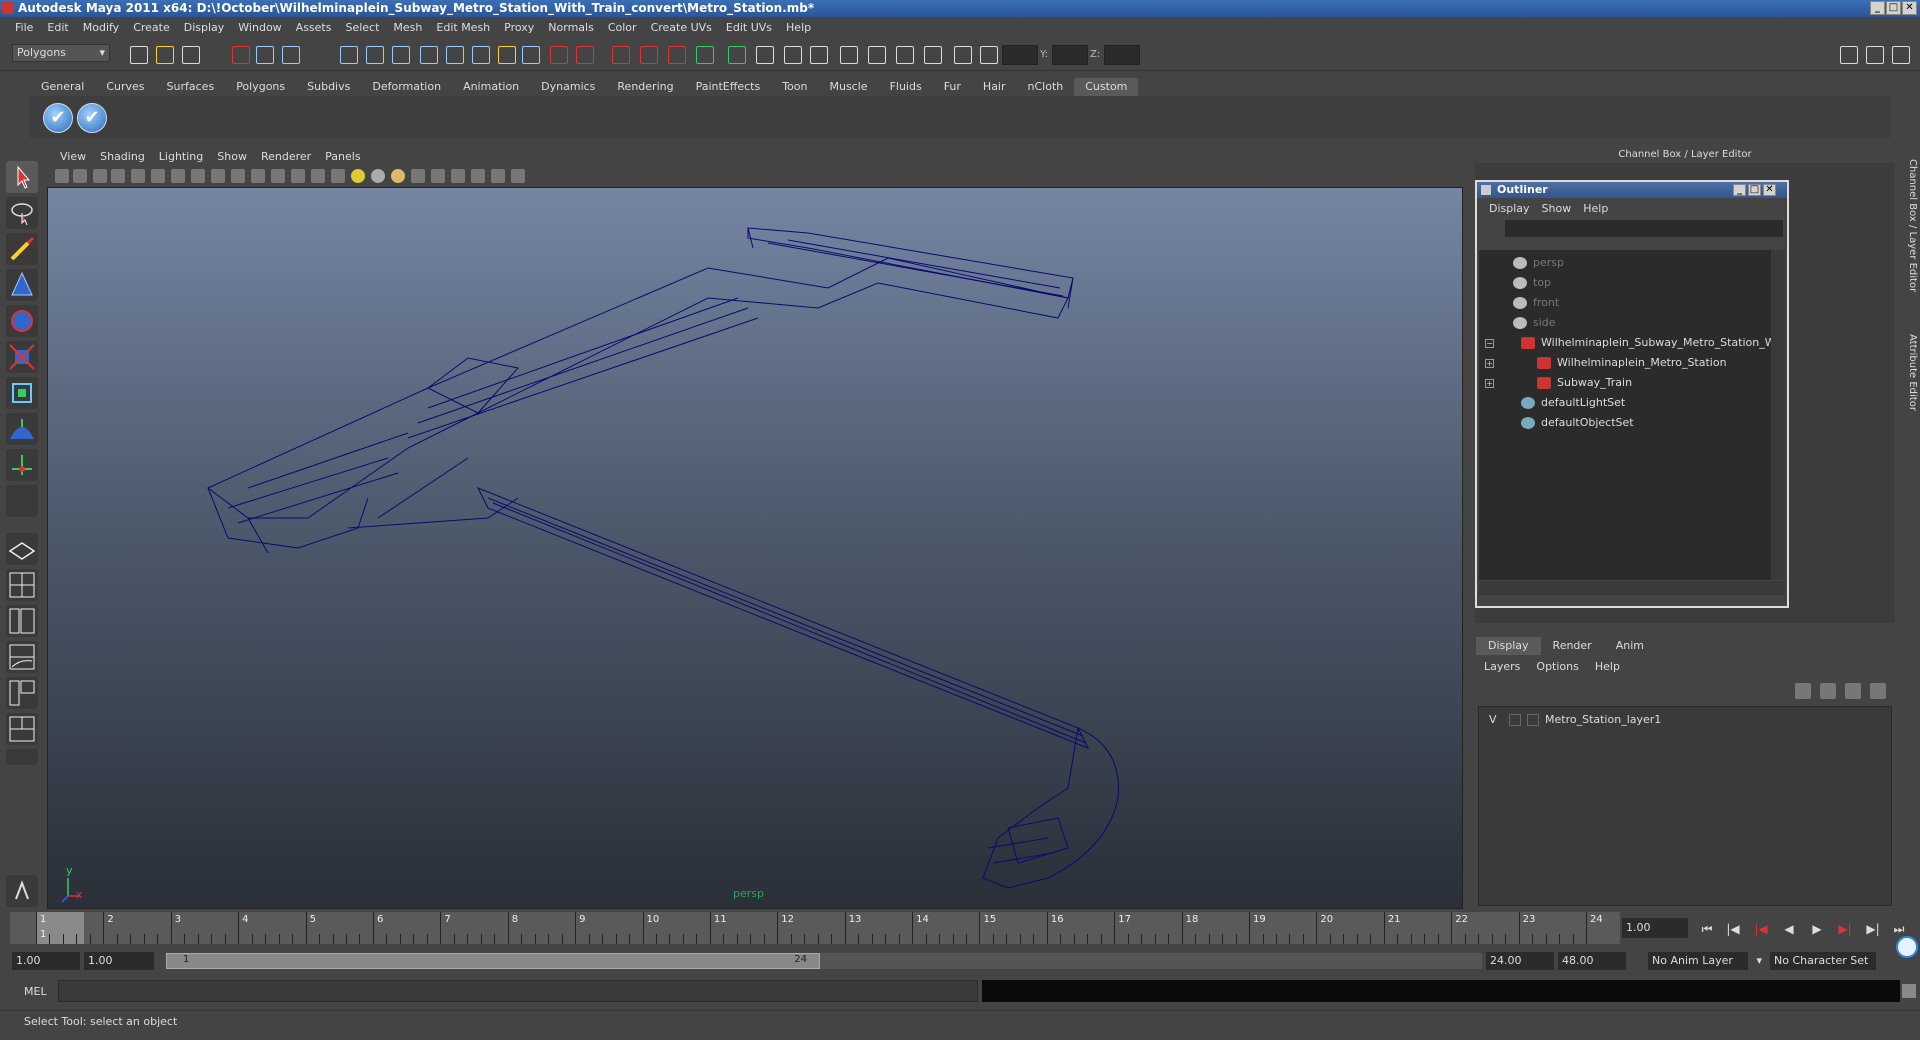  What do you see at coordinates (1508, 646) in the screenshot?
I see `layer-tab-display: Display` at bounding box center [1508, 646].